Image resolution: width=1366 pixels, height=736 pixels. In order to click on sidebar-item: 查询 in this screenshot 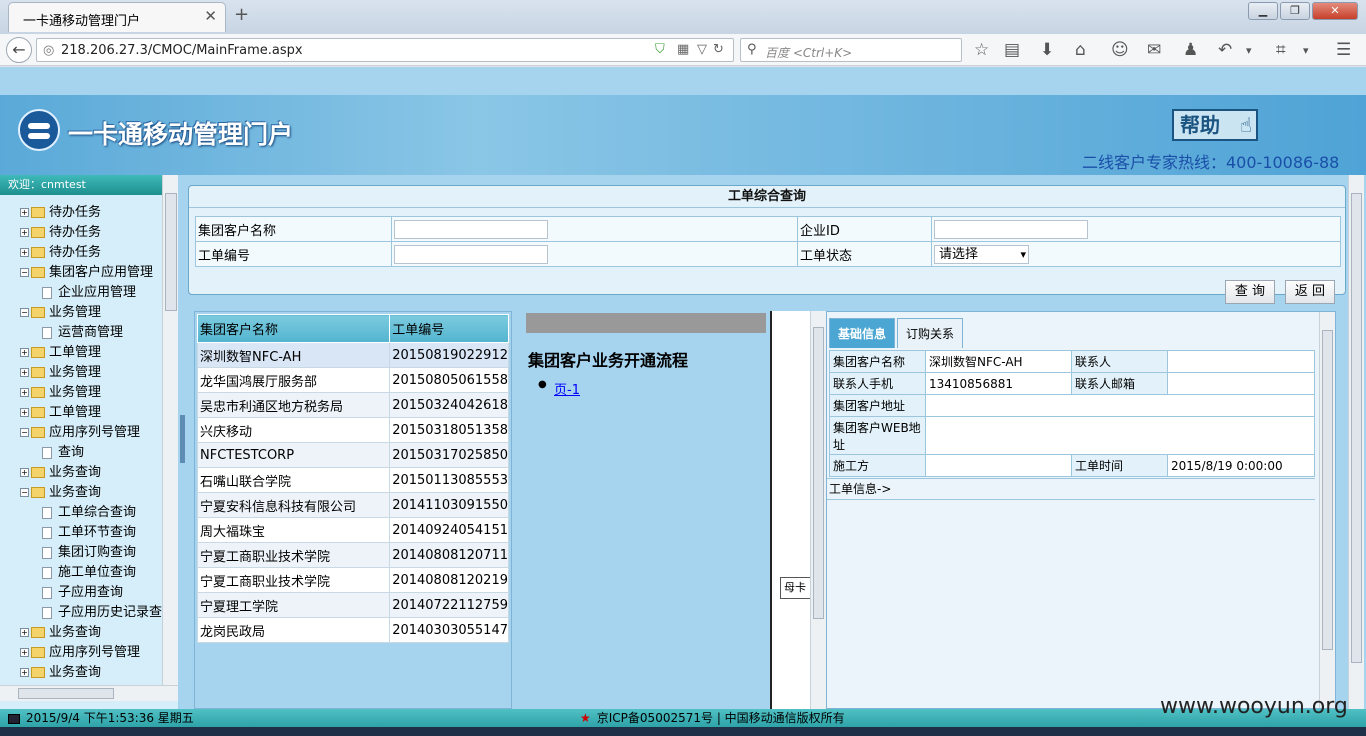, I will do `click(63, 453)`.